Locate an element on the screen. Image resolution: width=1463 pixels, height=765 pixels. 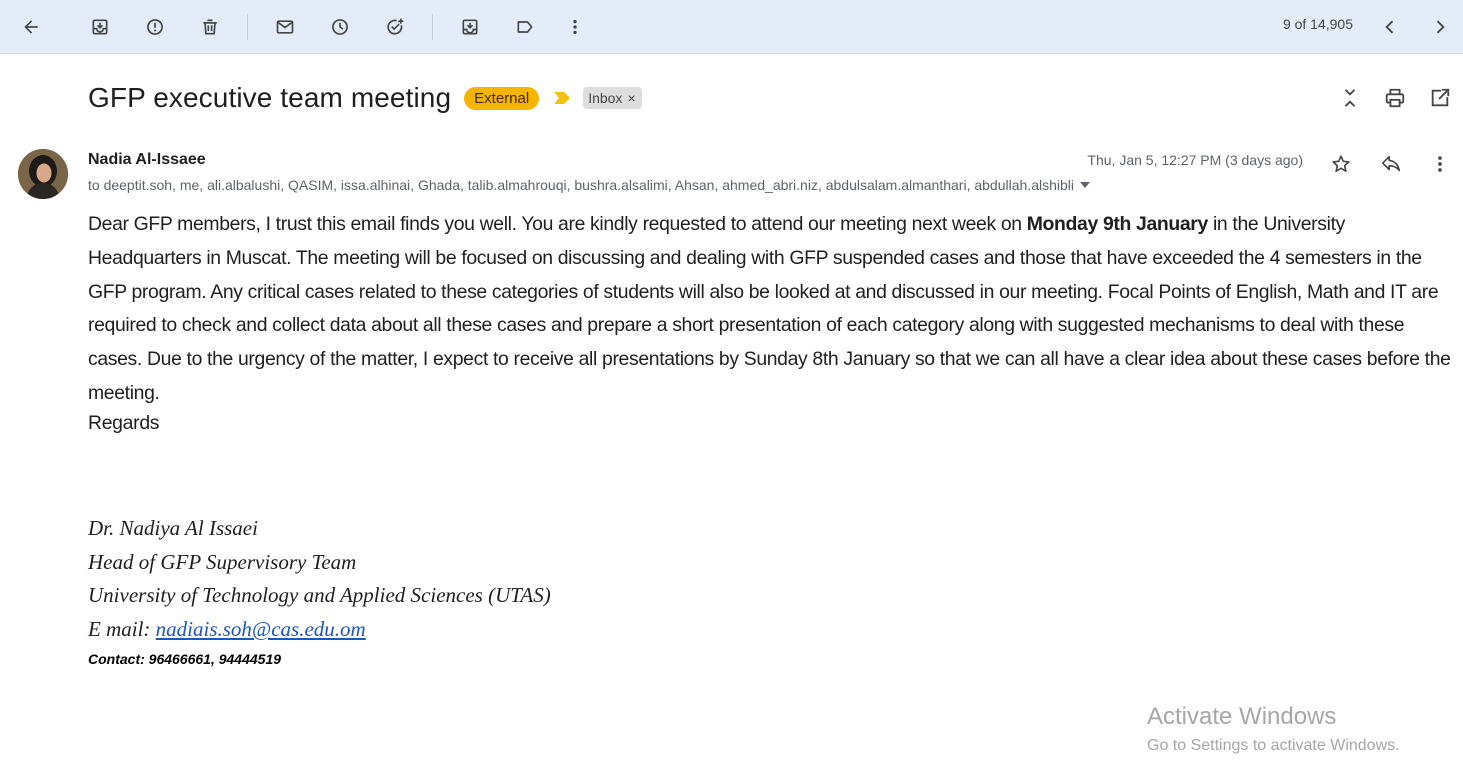
watermark-title: Activate Windows is located at coordinates (1242, 716).